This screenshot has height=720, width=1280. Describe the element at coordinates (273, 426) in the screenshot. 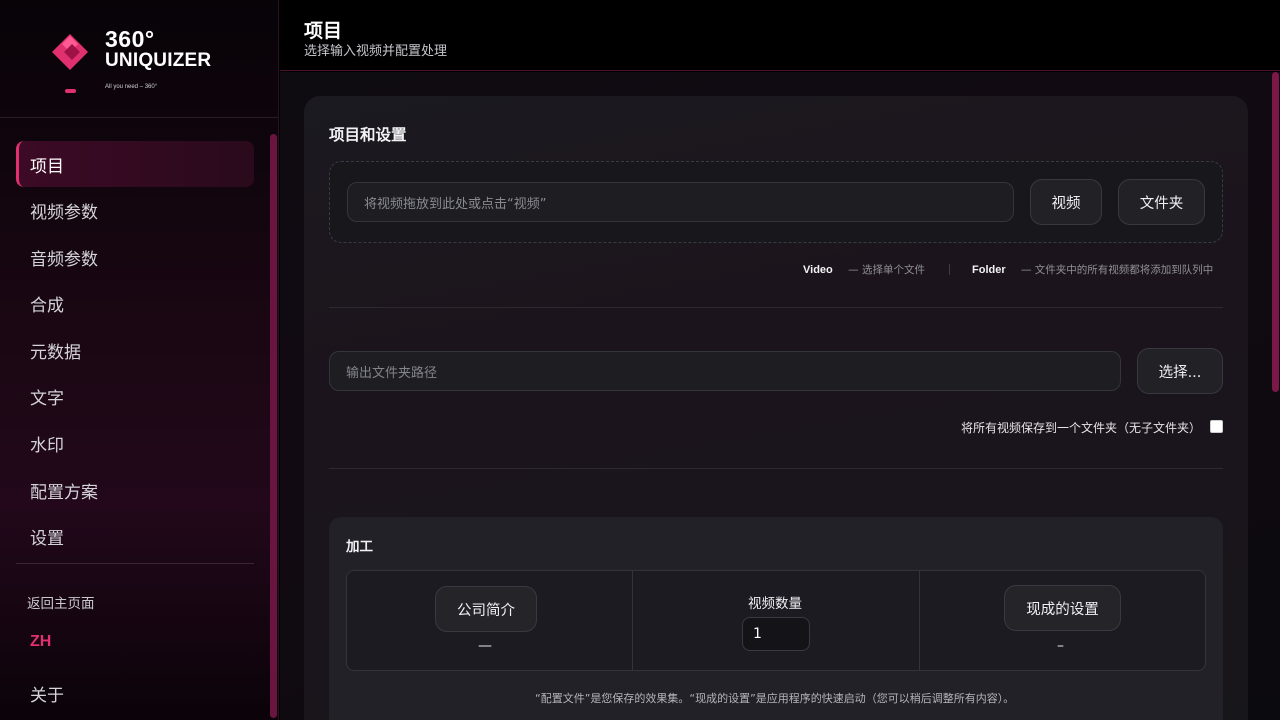

I see `sidebar-scrollbar` at that location.